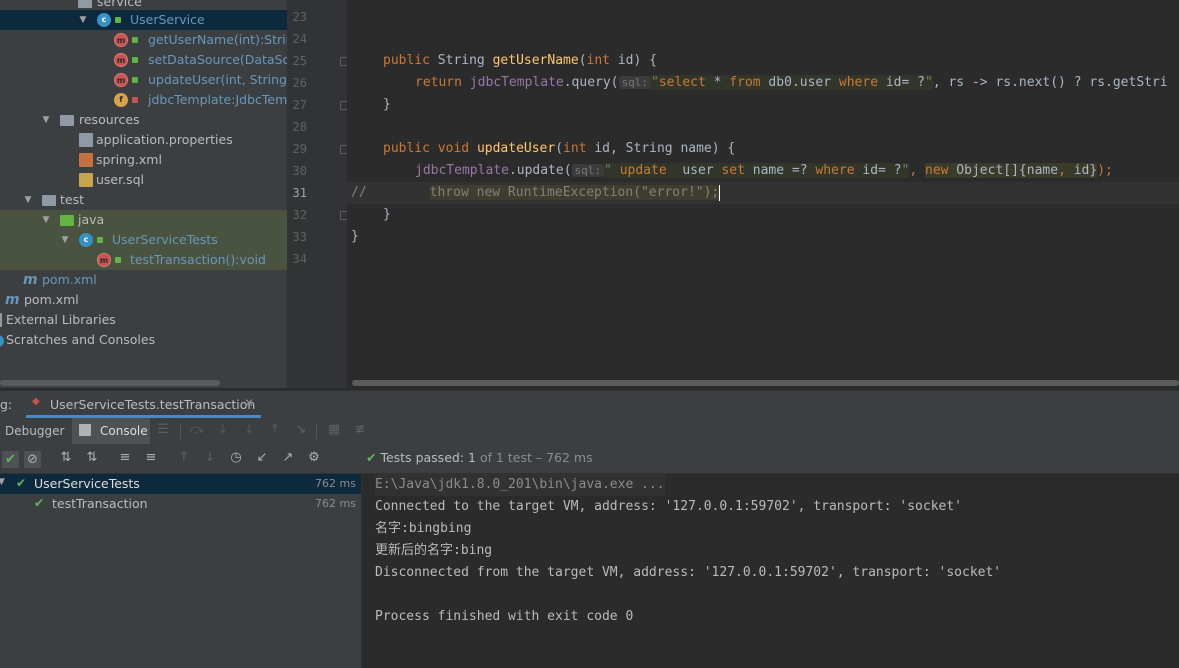  I want to click on menu-icon: ☰, so click(163, 430).